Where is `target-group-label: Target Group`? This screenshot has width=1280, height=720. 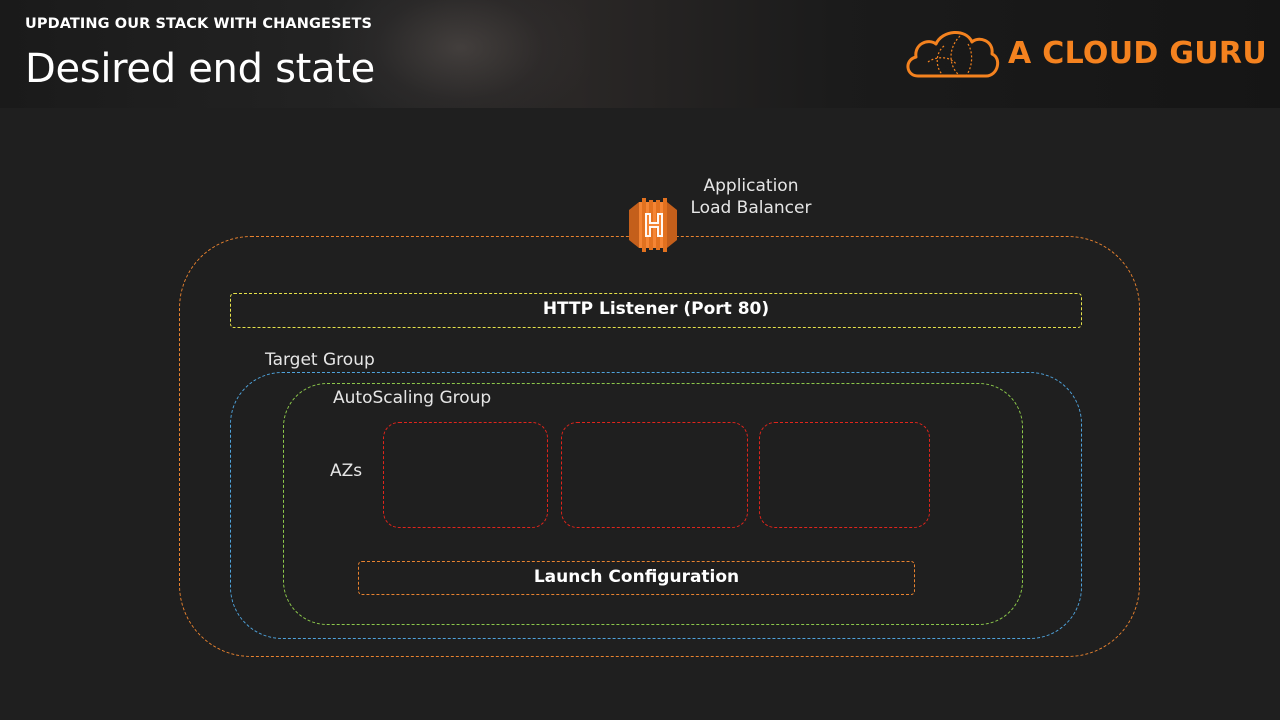 target-group-label: Target Group is located at coordinates (320, 360).